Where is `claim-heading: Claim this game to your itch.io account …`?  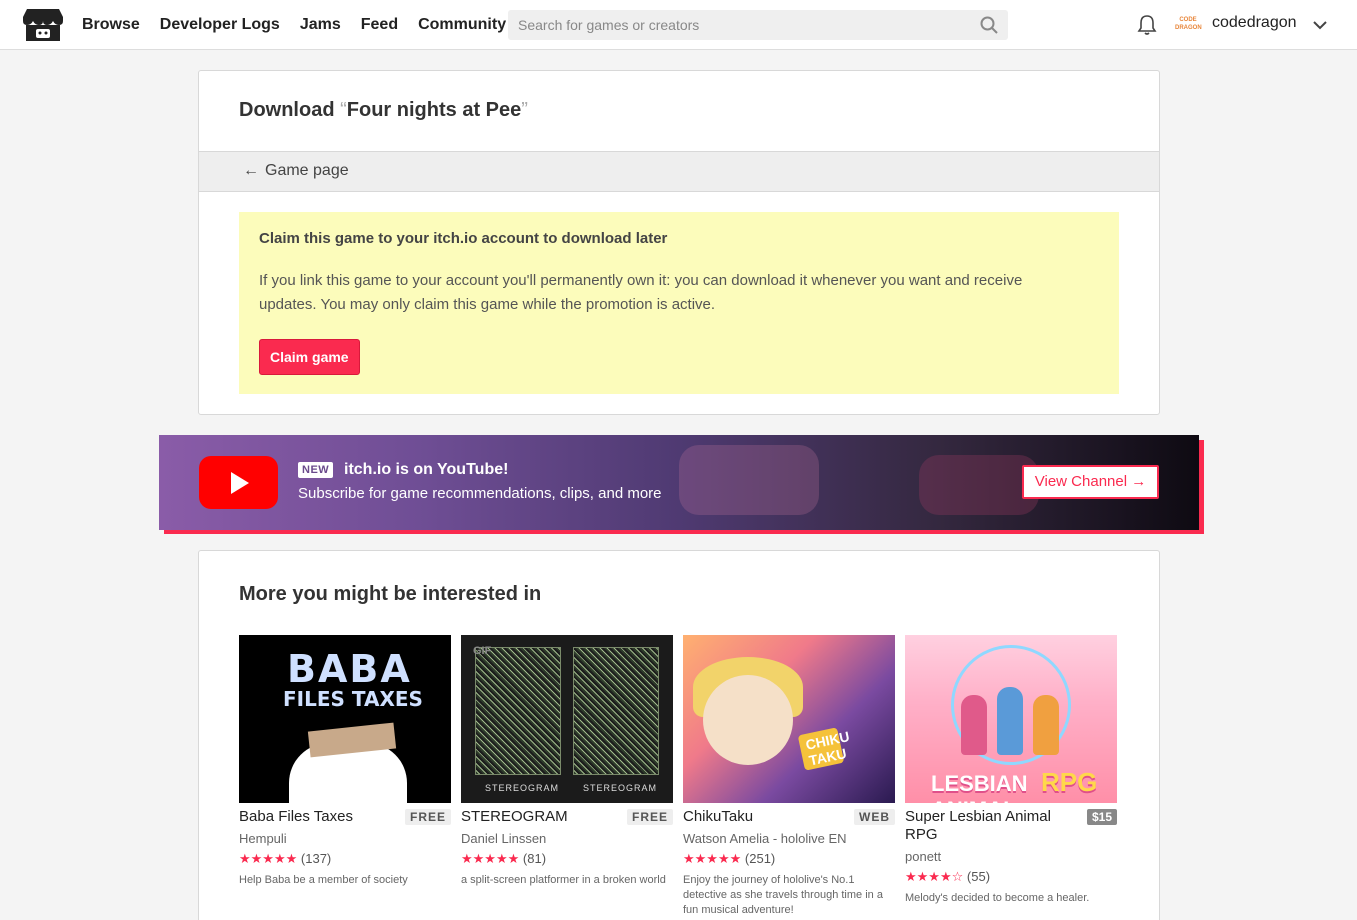
claim-heading: Claim this game to your itch.io account … is located at coordinates (463, 238).